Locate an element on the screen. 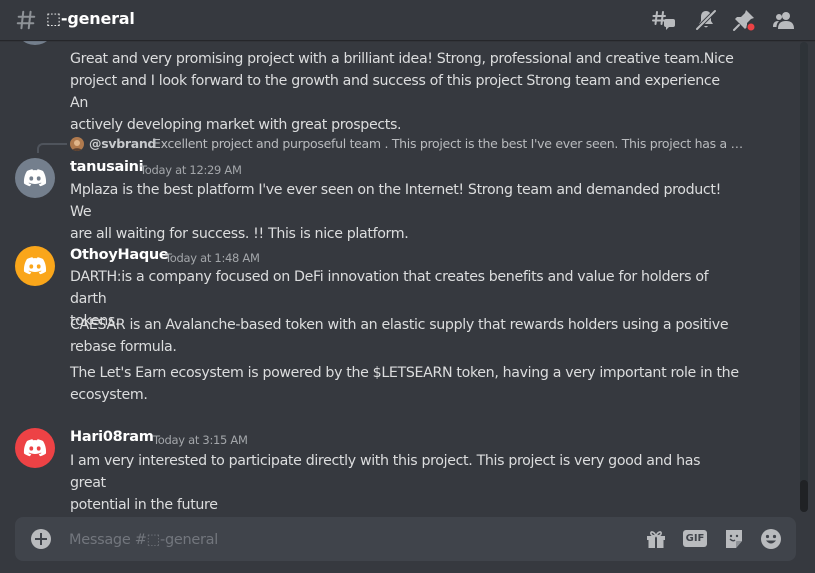  hash-icon is located at coordinates (26, 20).